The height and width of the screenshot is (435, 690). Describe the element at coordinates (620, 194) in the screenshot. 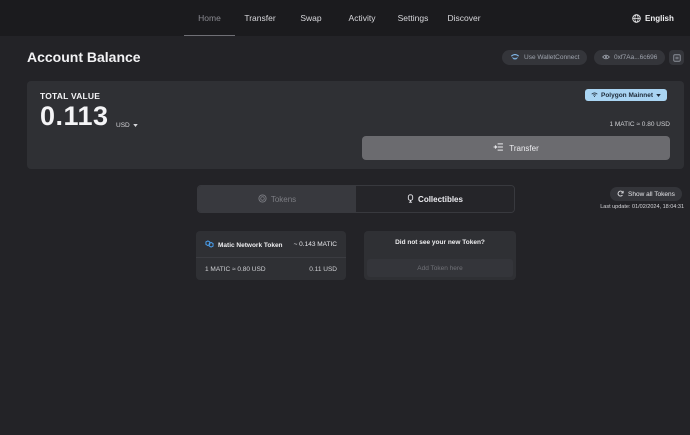

I see `refresh-icon` at that location.